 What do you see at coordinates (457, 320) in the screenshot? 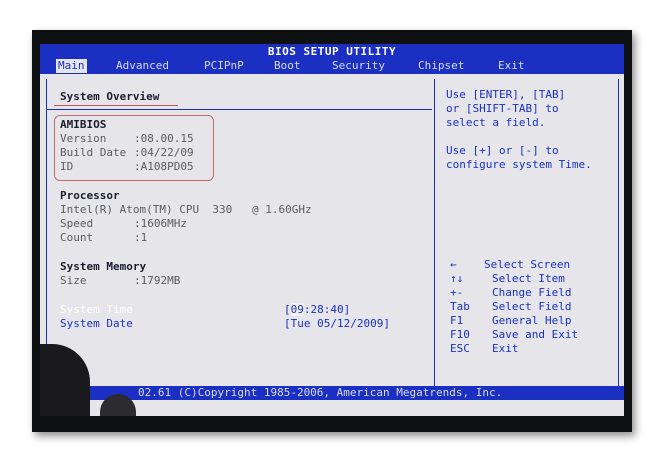
I see `key-f1: F1` at bounding box center [457, 320].